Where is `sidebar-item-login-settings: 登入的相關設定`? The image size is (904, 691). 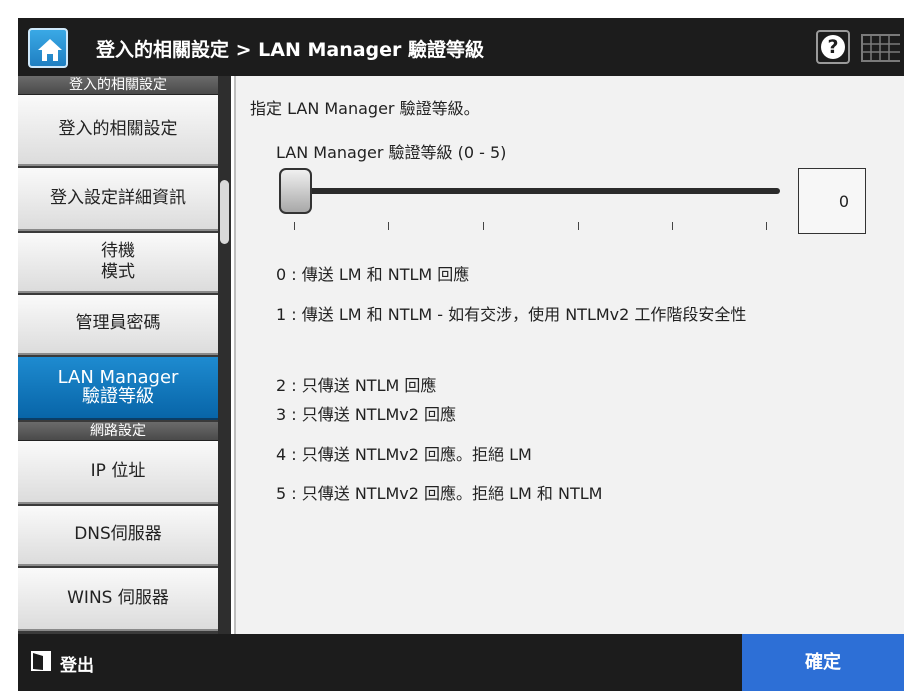 sidebar-item-login-settings: 登入的相關設定 is located at coordinates (118, 130).